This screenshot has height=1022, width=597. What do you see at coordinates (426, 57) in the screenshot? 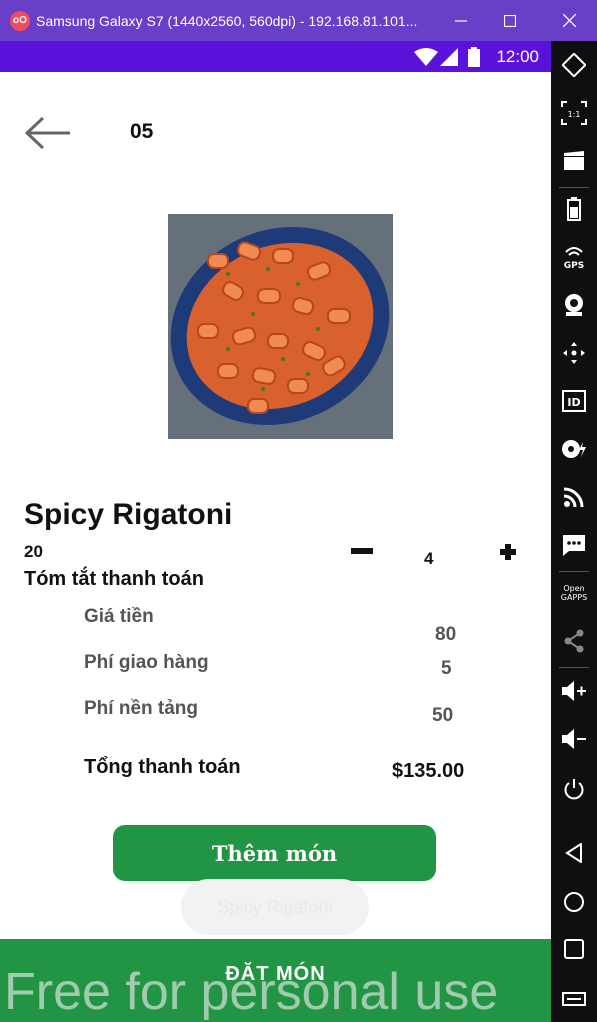
I see `wifi-icon` at bounding box center [426, 57].